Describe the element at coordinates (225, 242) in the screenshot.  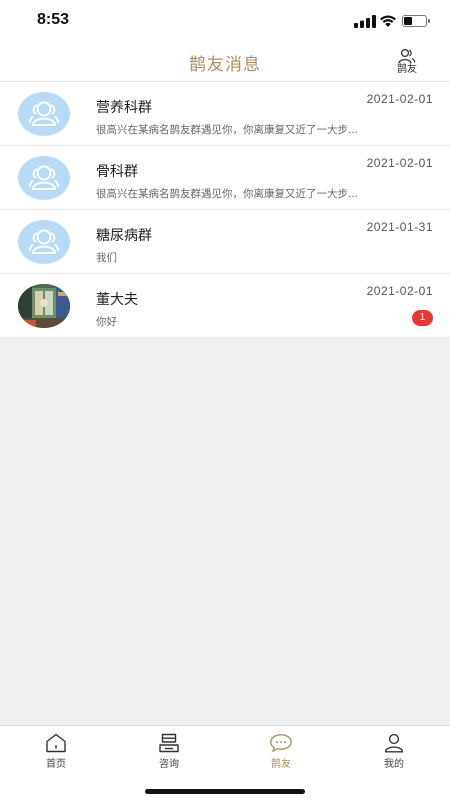
I see `conversation-item: 糖尿病群 我们 2021-01-31` at that location.